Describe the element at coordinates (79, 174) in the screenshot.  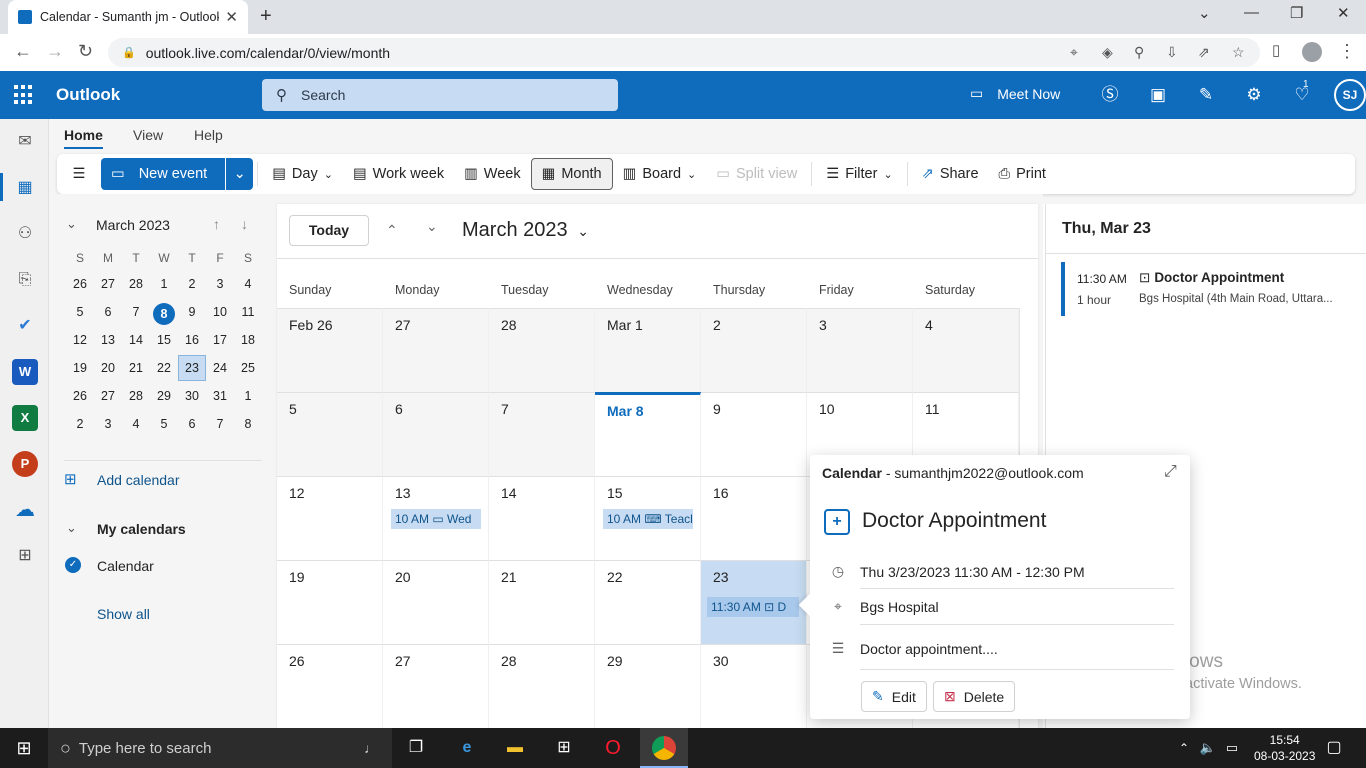
I see `hamburger-menu-icon: ☰` at that location.